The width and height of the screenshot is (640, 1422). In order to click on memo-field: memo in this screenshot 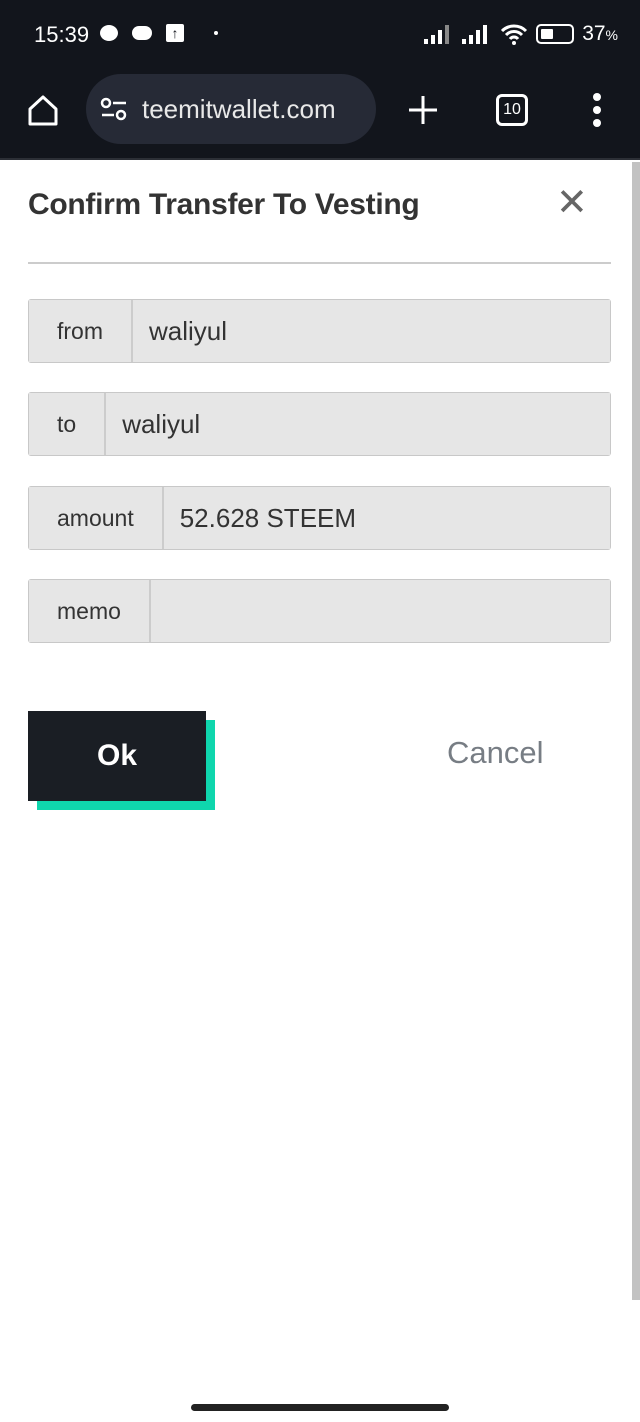, I will do `click(319, 611)`.